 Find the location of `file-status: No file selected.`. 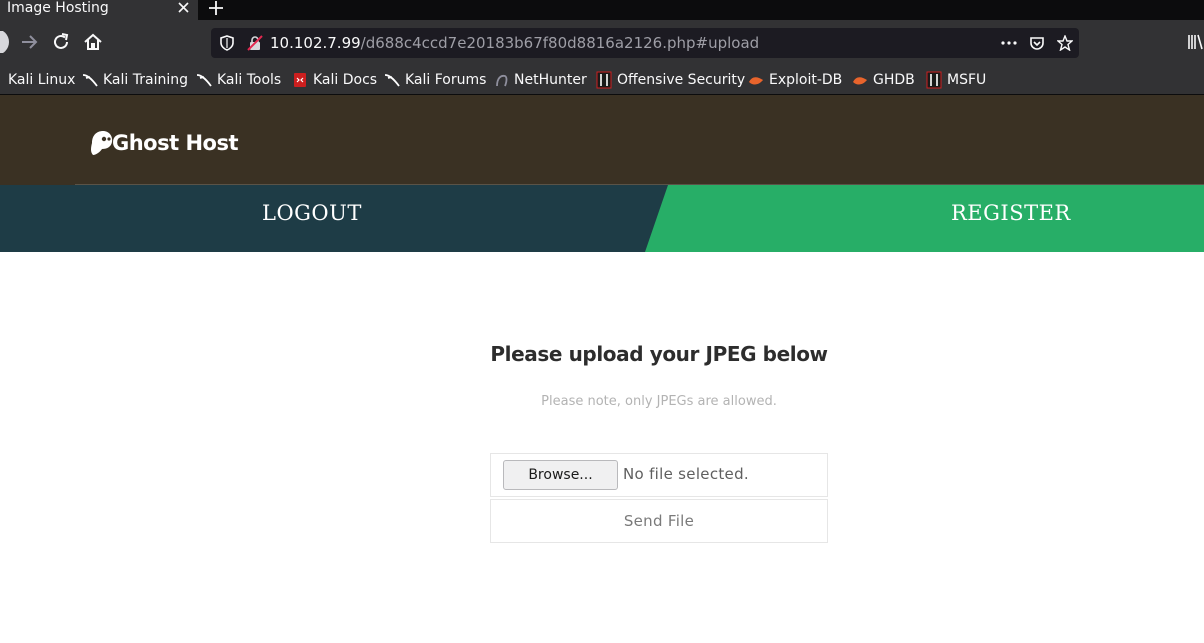

file-status: No file selected. is located at coordinates (686, 474).